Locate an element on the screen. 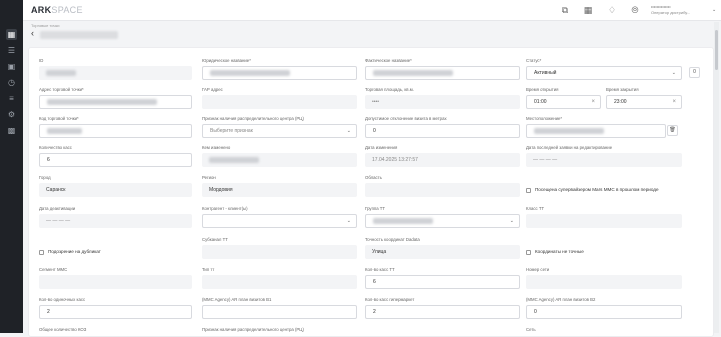 This screenshot has width=721, height=337. settings-icon: ⚙ is located at coordinates (11, 114).